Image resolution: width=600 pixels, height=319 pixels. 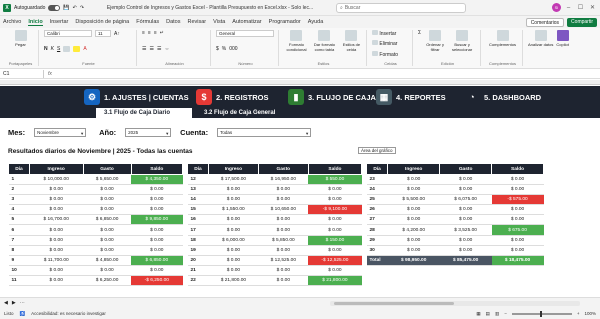 I want to click on more-sheets-icon: ⋯, so click(x=22, y=303).